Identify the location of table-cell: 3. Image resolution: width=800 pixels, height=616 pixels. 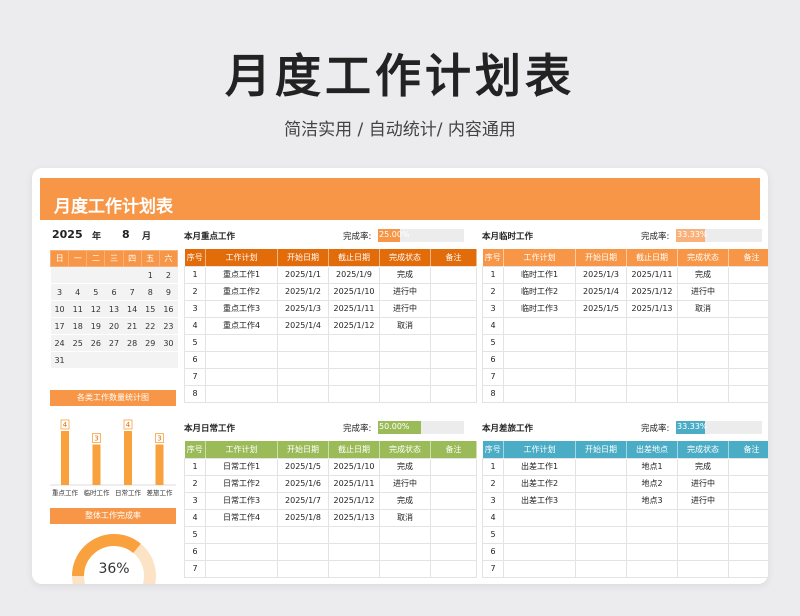
(493, 308).